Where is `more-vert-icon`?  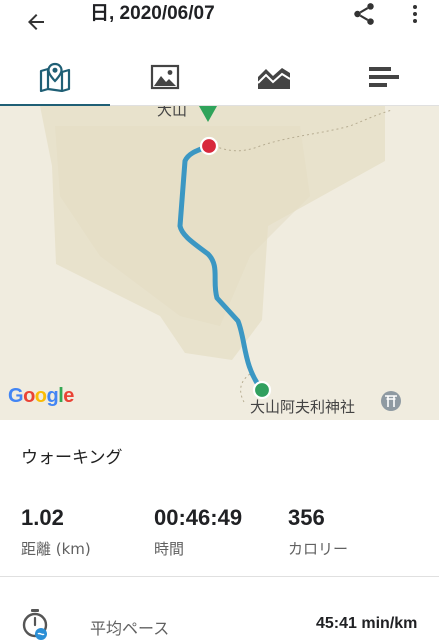 more-vert-icon is located at coordinates (415, 14).